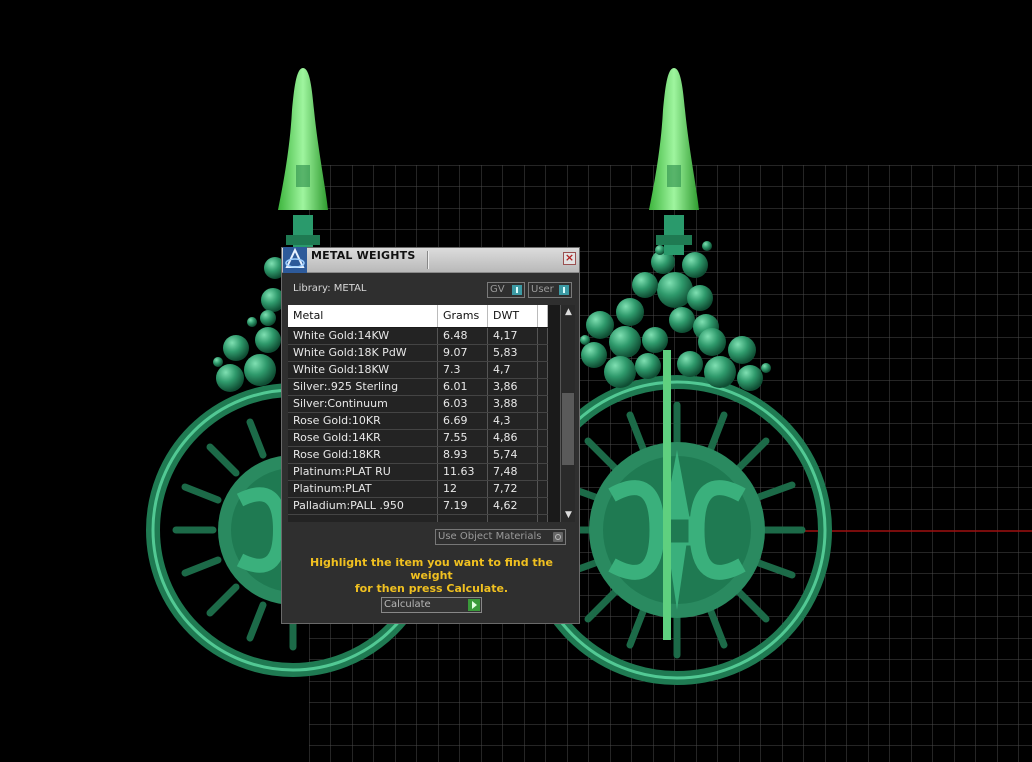 The width and height of the screenshot is (1032, 762). I want to click on table-row: Silver:Continuum 6.03 3,88, so click(418, 404).